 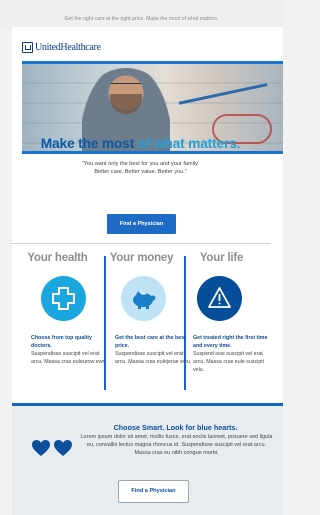 I want to click on headline: Make the most of what matters., so click(x=140, y=143).